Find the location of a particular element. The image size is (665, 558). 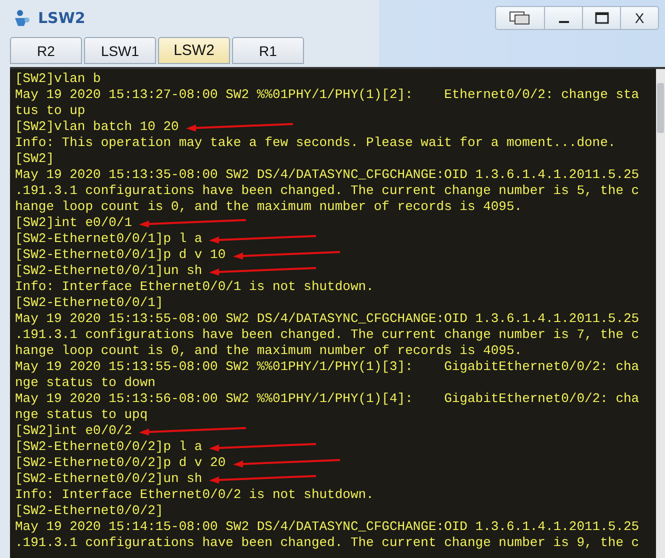

terminal-line: [SW2-Ethernet0/0/1]p l a is located at coordinates (108, 239).